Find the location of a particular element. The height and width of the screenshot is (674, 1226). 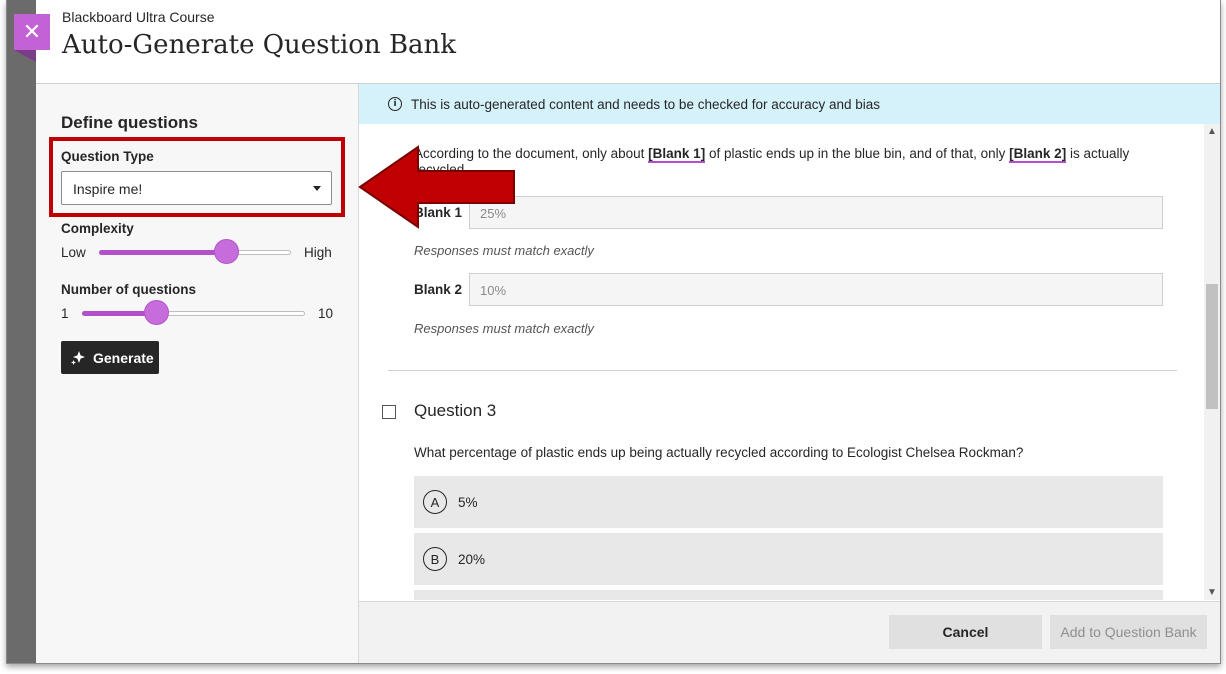

question-divider is located at coordinates (782, 370).